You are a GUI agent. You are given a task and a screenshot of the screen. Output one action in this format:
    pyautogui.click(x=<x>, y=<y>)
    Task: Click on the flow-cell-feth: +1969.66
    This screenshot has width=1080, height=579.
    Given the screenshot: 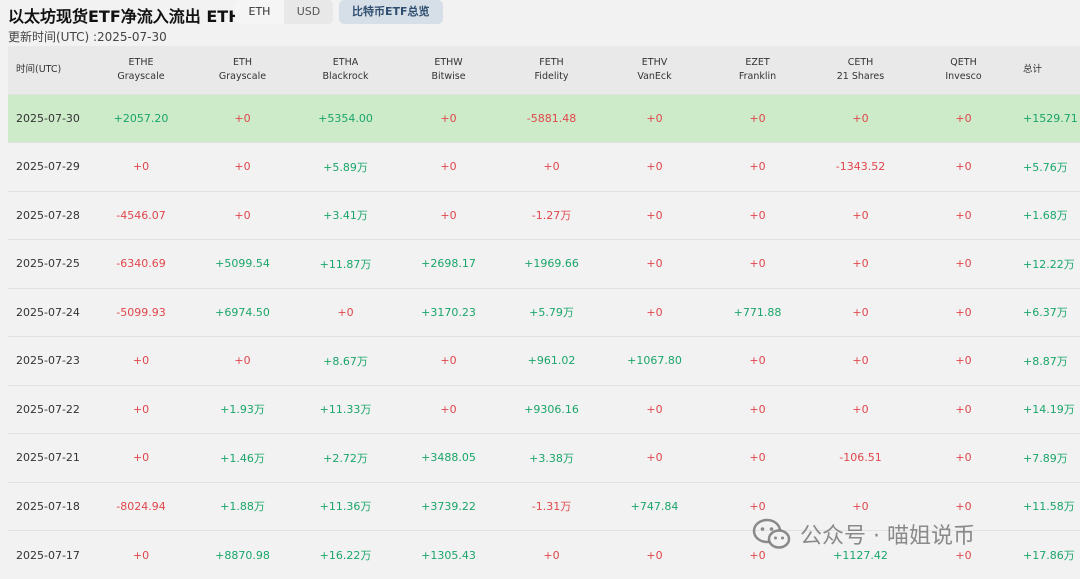 What is the action you would take?
    pyautogui.click(x=551, y=264)
    